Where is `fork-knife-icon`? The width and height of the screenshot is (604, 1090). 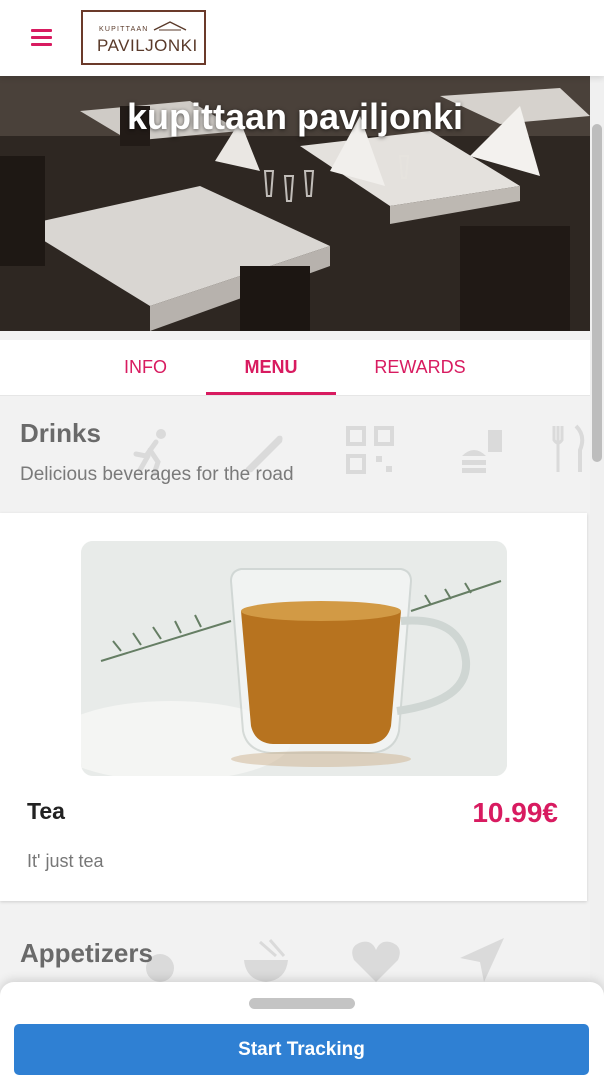 fork-knife-icon is located at coordinates (568, 448).